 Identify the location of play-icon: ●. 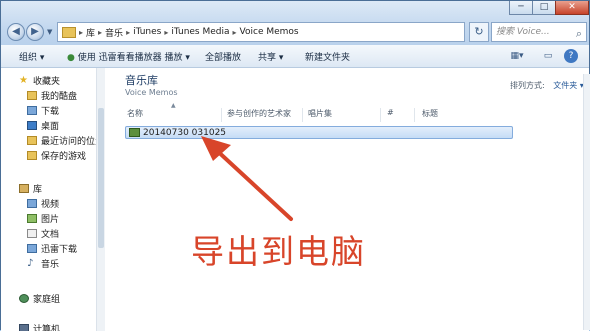
(71, 58).